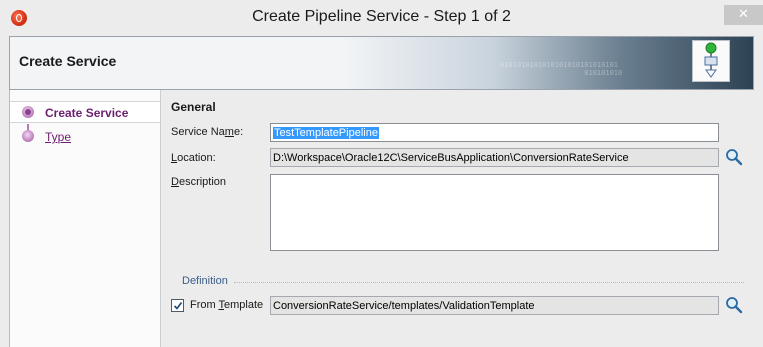  I want to click on service-name-label: Service Name:, so click(207, 132).